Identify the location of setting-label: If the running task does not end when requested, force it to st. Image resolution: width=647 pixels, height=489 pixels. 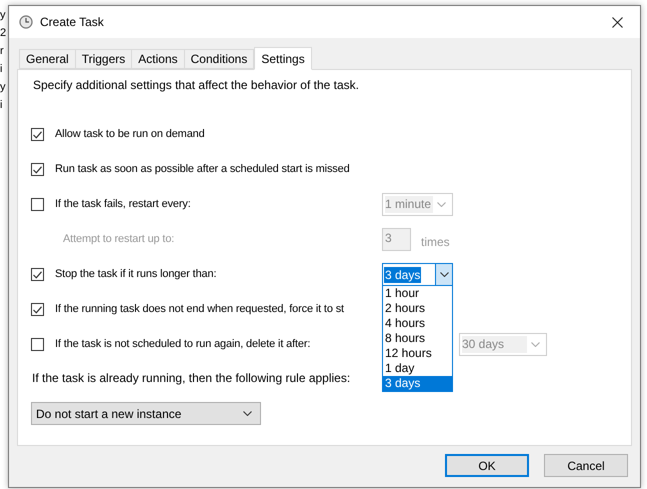
(199, 310).